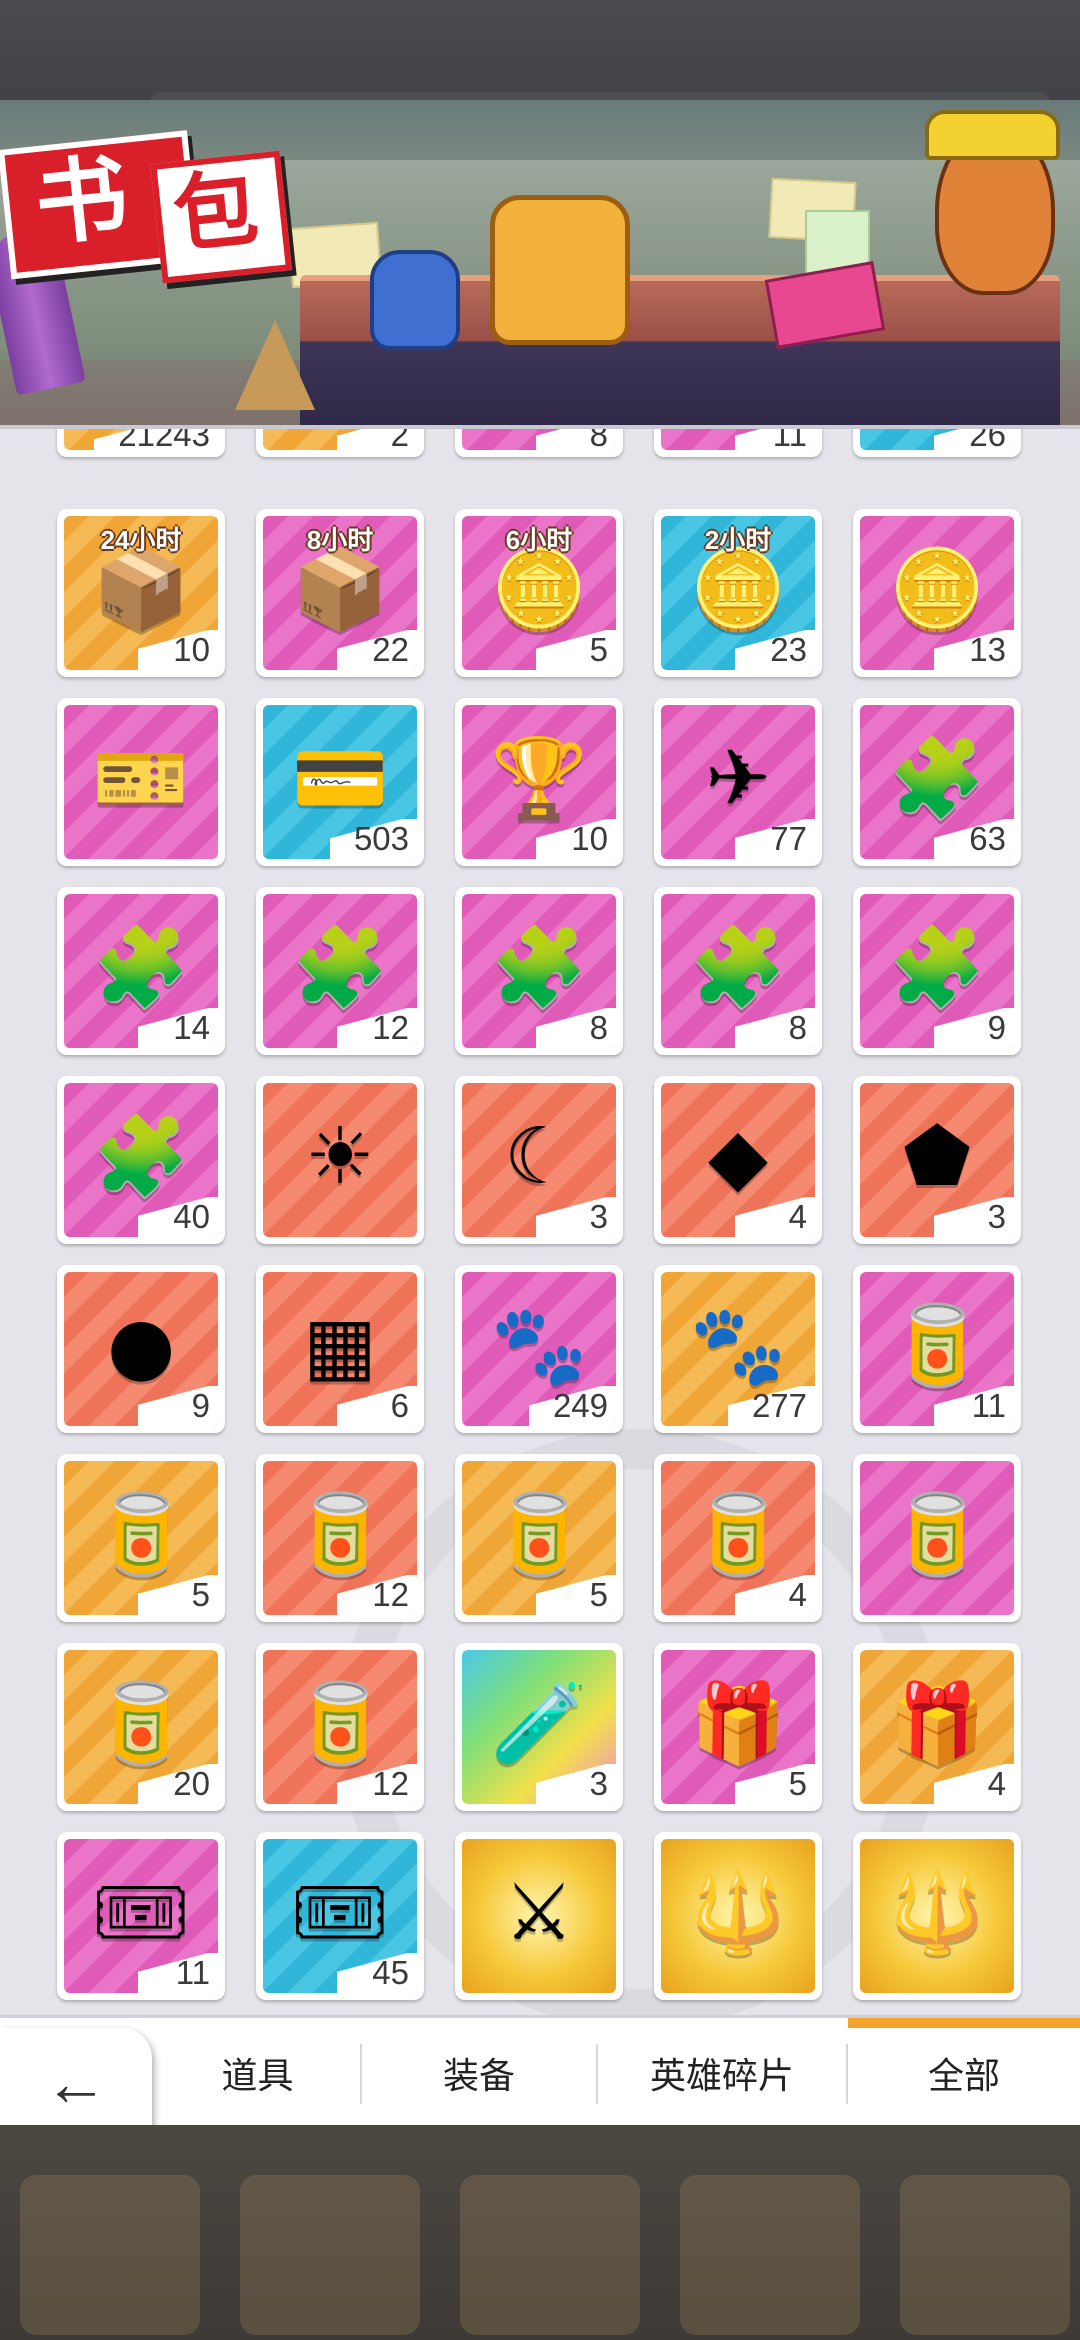 This screenshot has width=1080, height=2340. What do you see at coordinates (141, 1160) in the screenshot?
I see `inventory-slot: 🧩 40` at bounding box center [141, 1160].